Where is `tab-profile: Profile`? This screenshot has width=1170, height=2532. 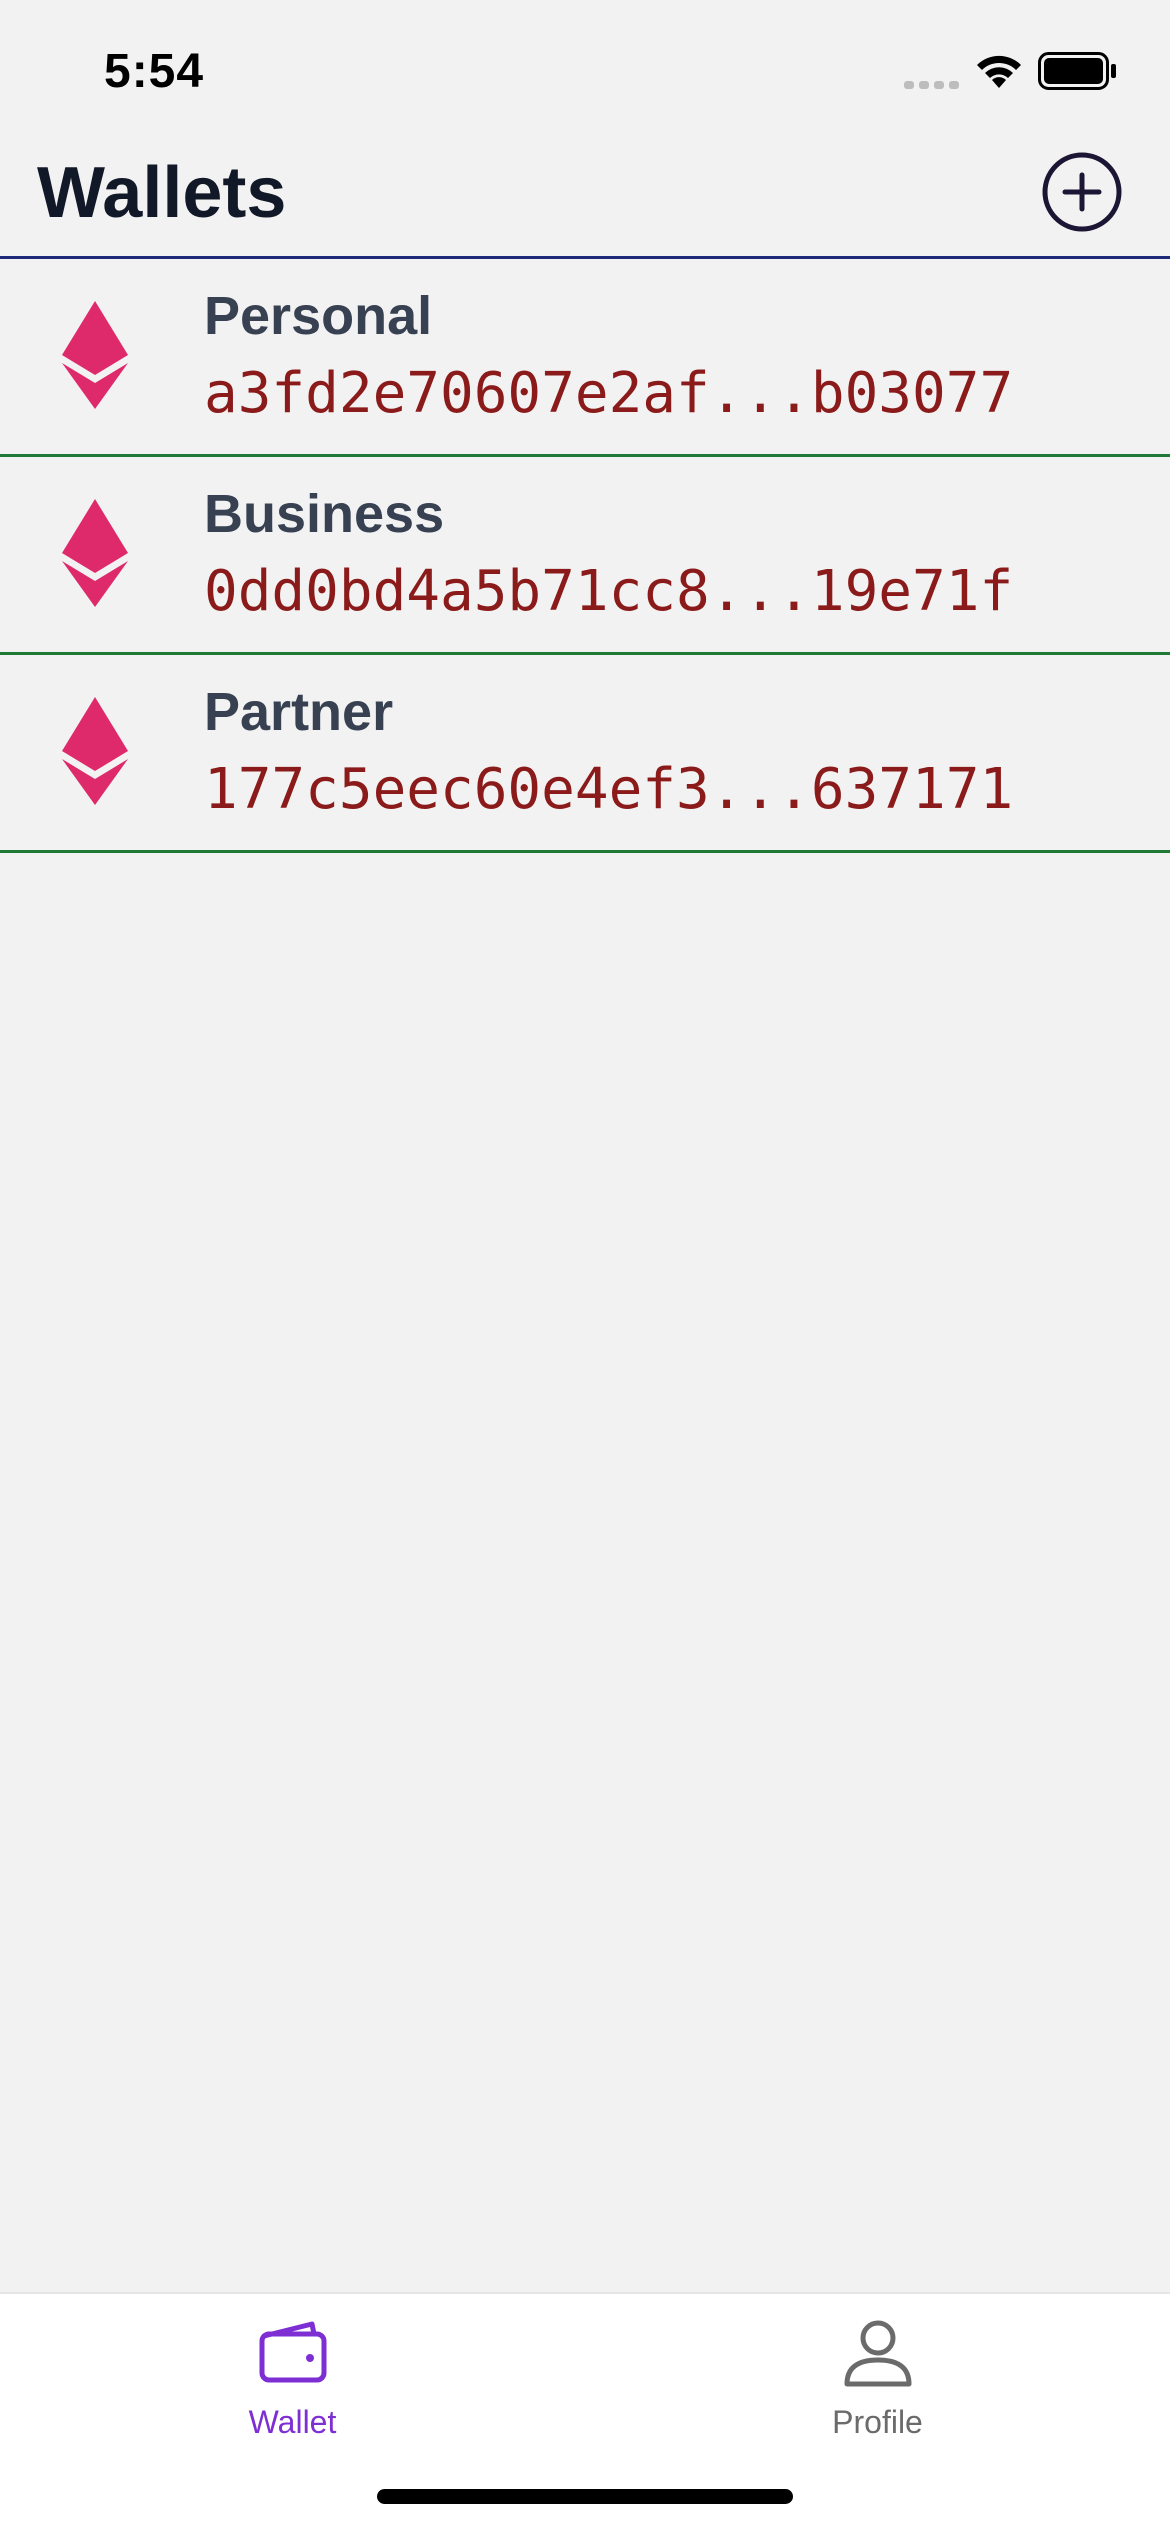 tab-profile: Profile is located at coordinates (877, 2369).